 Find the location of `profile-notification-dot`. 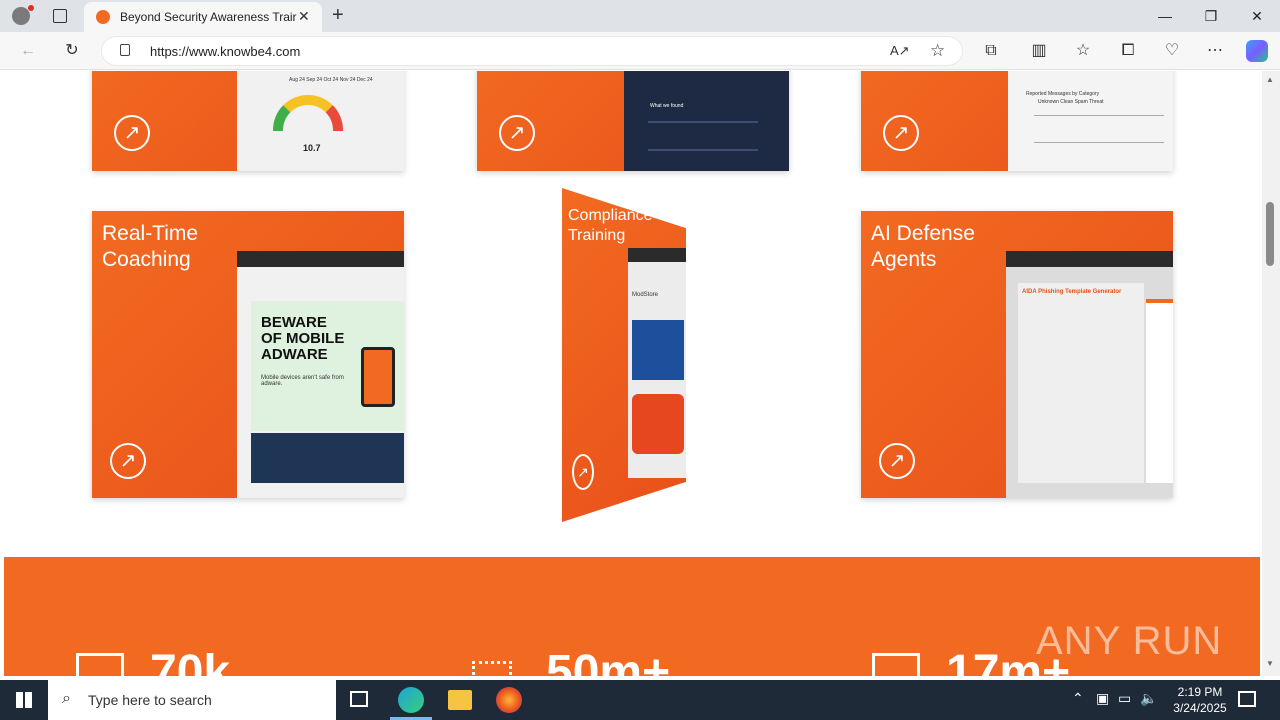

profile-notification-dot is located at coordinates (31, 8).